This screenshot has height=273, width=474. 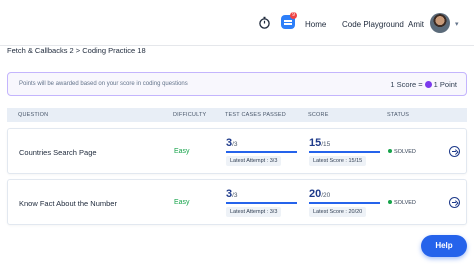 What do you see at coordinates (406, 84) in the screenshot?
I see `score-label: 1 Score =` at bounding box center [406, 84].